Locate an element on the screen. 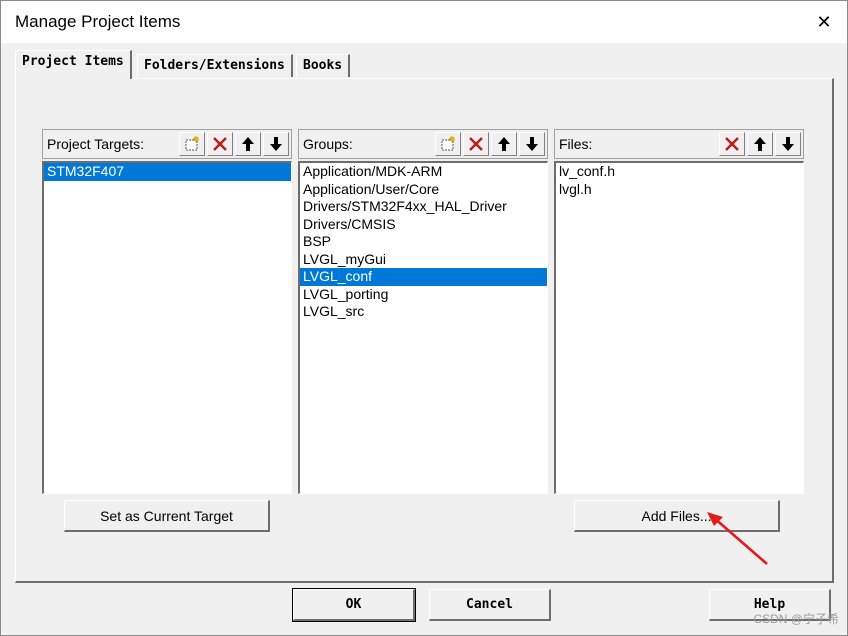 Image resolution: width=848 pixels, height=636 pixels. cancel-button: Cancel is located at coordinates (490, 605).